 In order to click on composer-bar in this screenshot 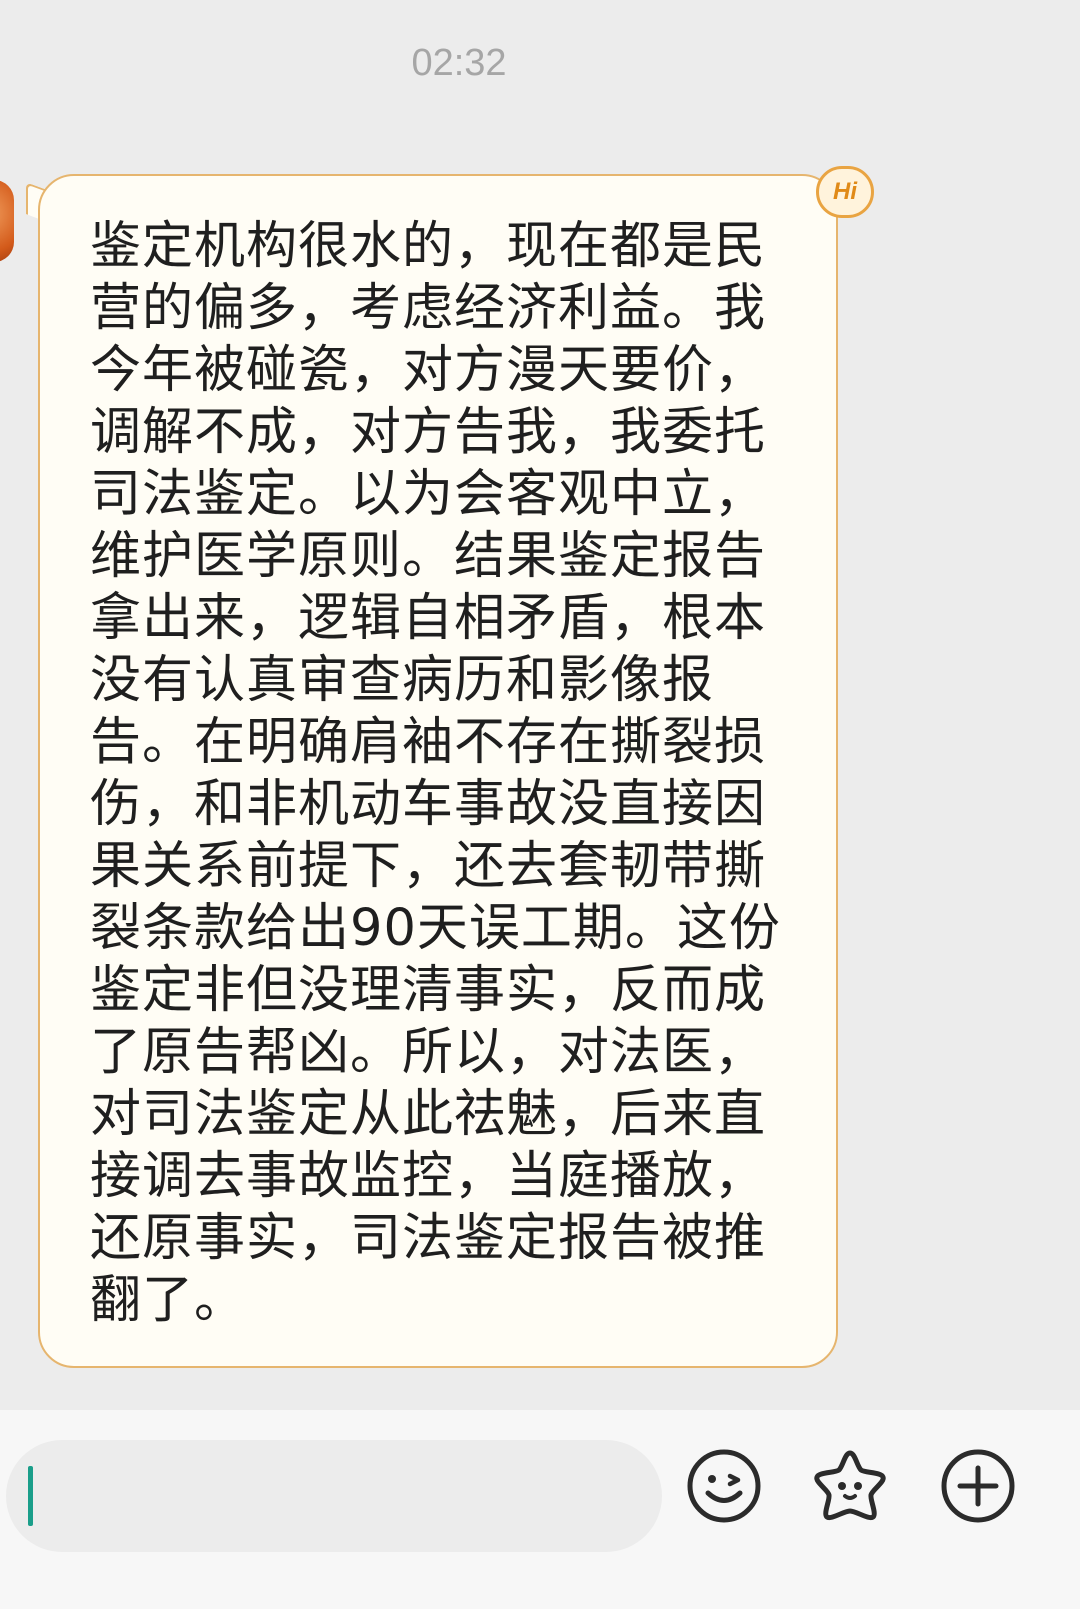, I will do `click(540, 1509)`.